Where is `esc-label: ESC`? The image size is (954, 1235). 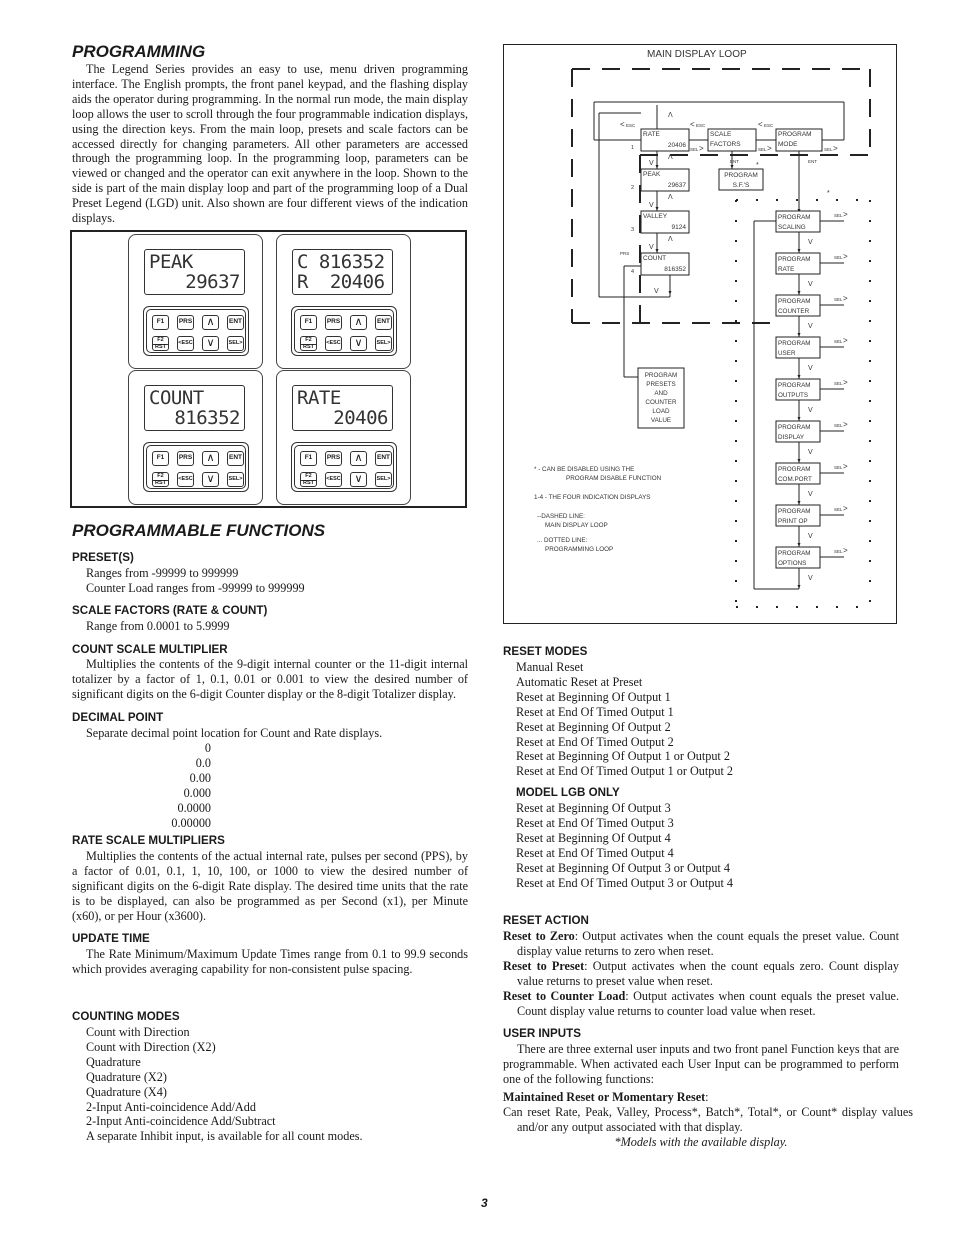
esc-label: ESC is located at coordinates (701, 125).